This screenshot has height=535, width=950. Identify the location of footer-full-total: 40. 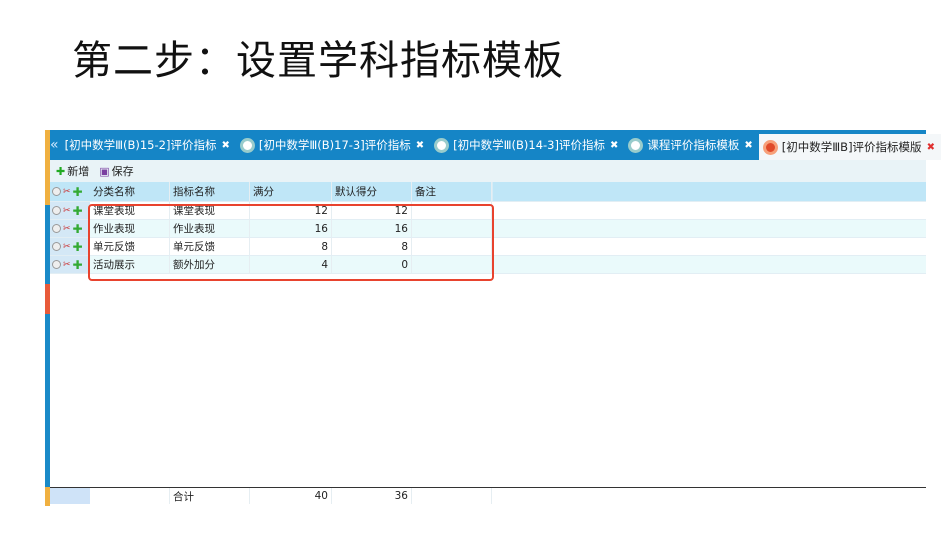
(291, 496).